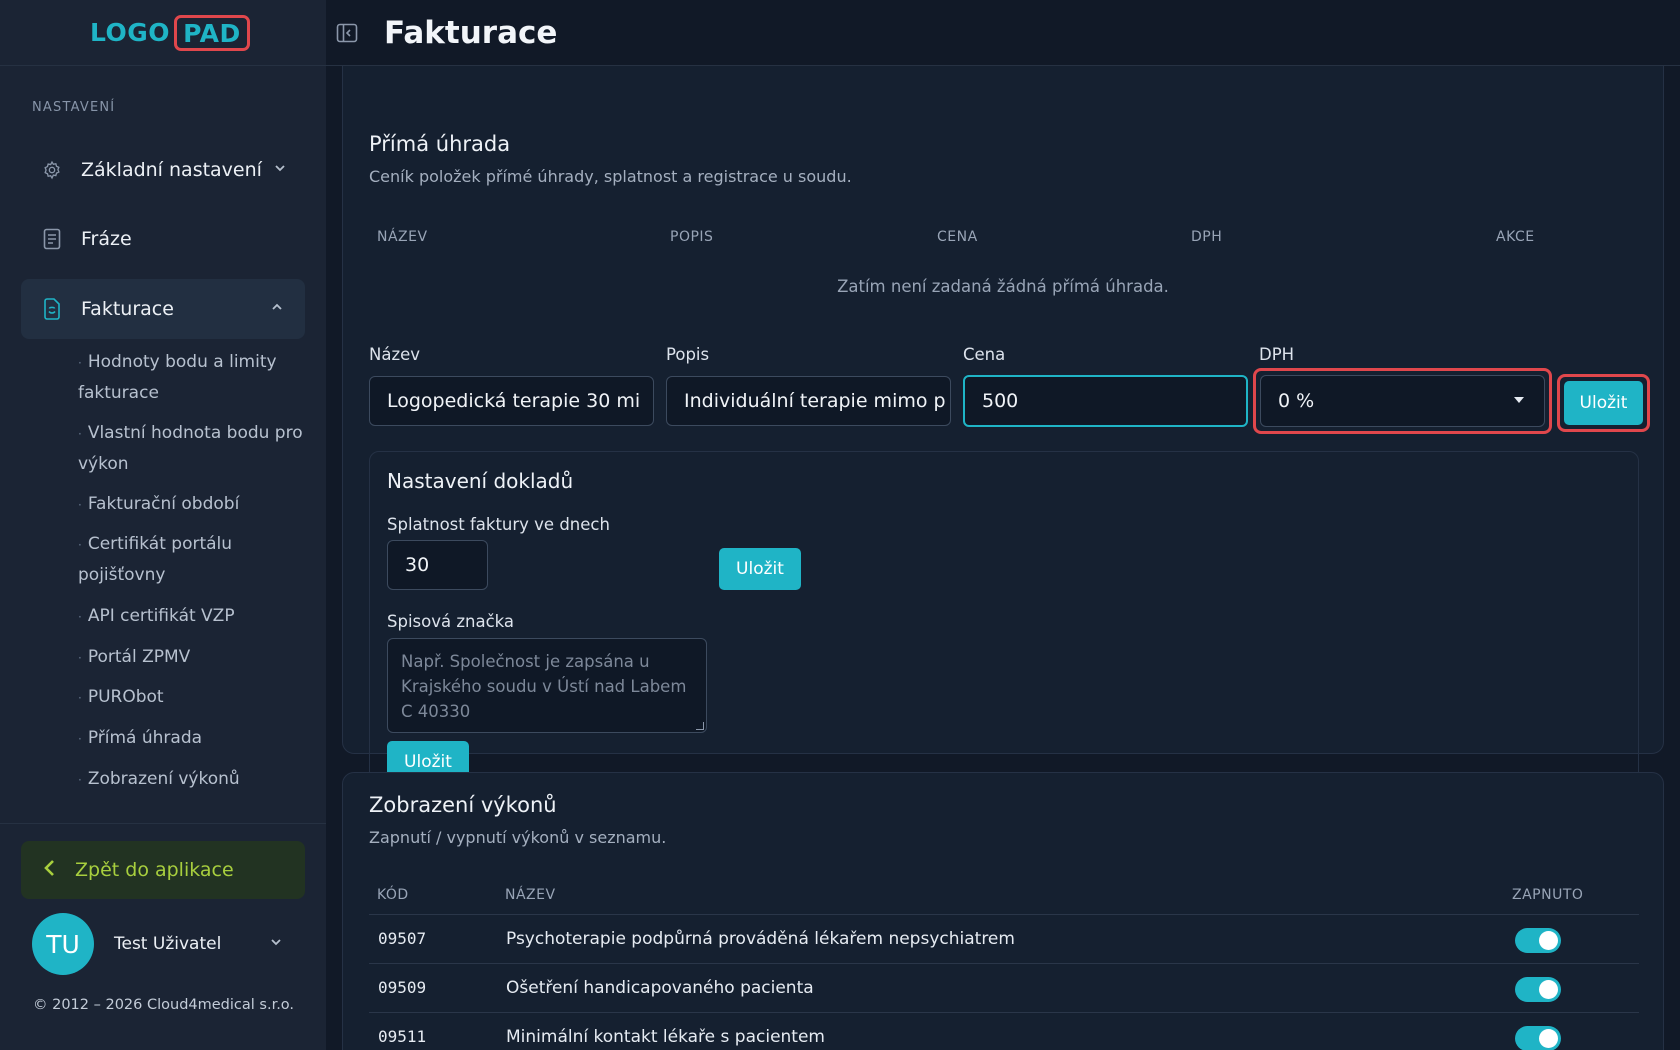  What do you see at coordinates (347, 33) in the screenshot?
I see `sidebar-collapse-icon` at bounding box center [347, 33].